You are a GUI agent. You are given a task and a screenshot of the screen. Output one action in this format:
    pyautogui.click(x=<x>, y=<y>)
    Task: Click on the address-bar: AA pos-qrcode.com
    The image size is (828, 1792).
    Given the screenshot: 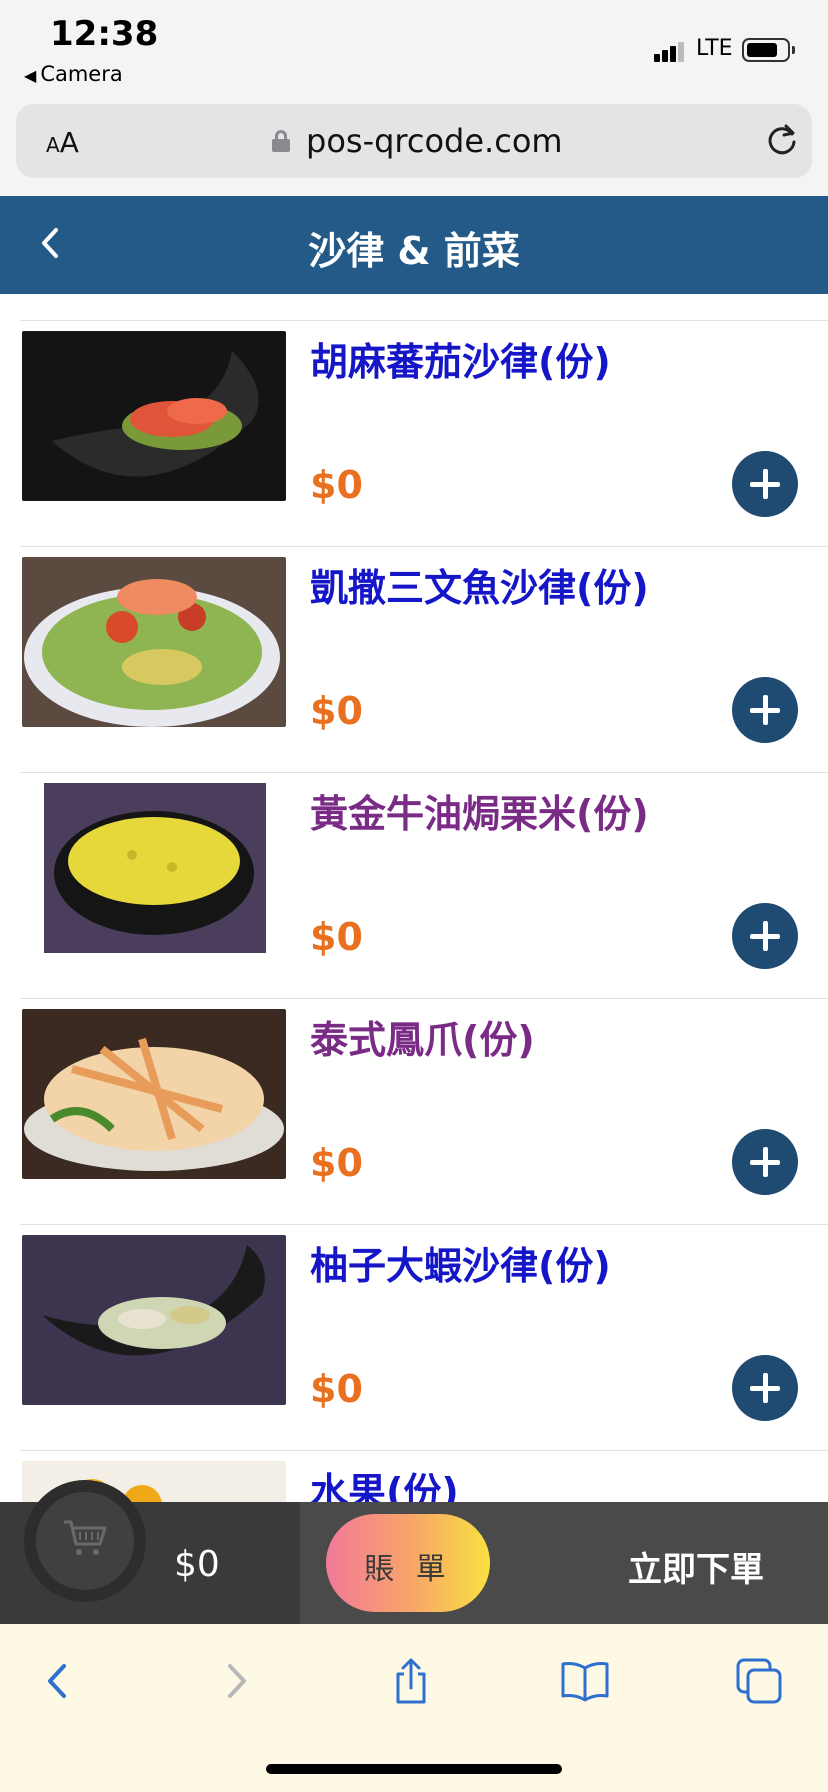 What is the action you would take?
    pyautogui.click(x=414, y=141)
    